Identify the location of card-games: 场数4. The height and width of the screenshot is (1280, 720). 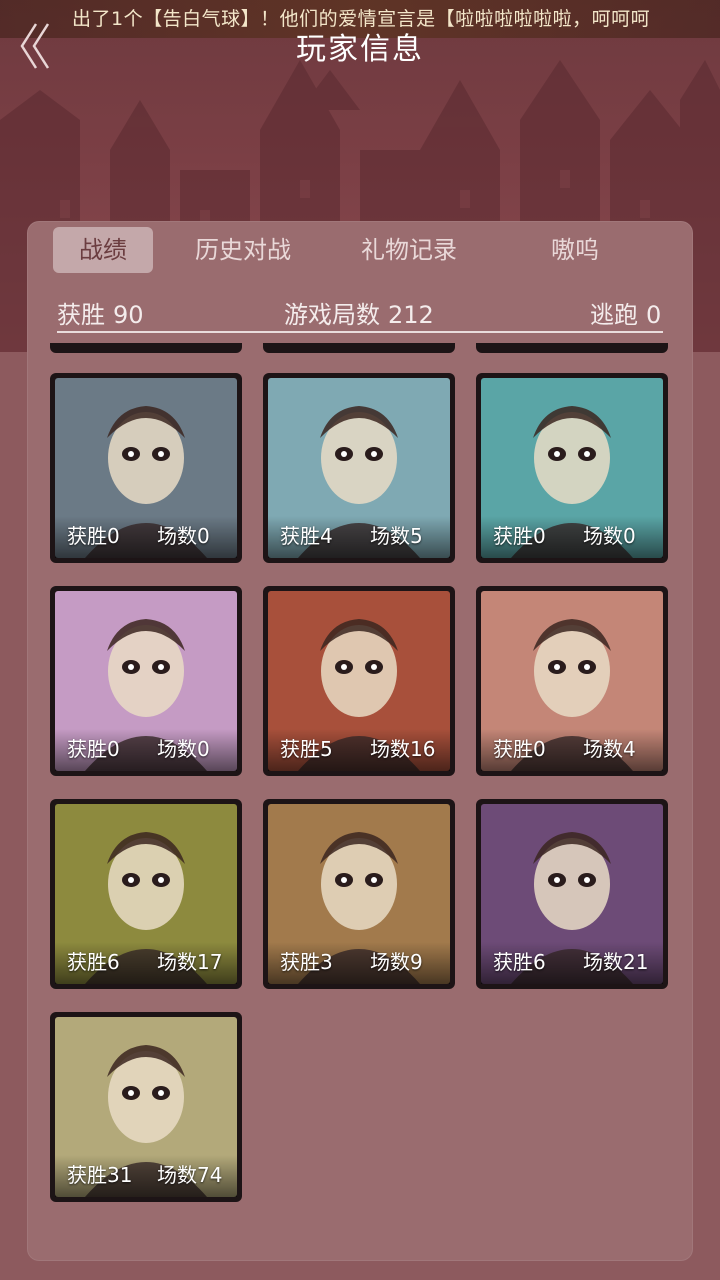
(609, 747).